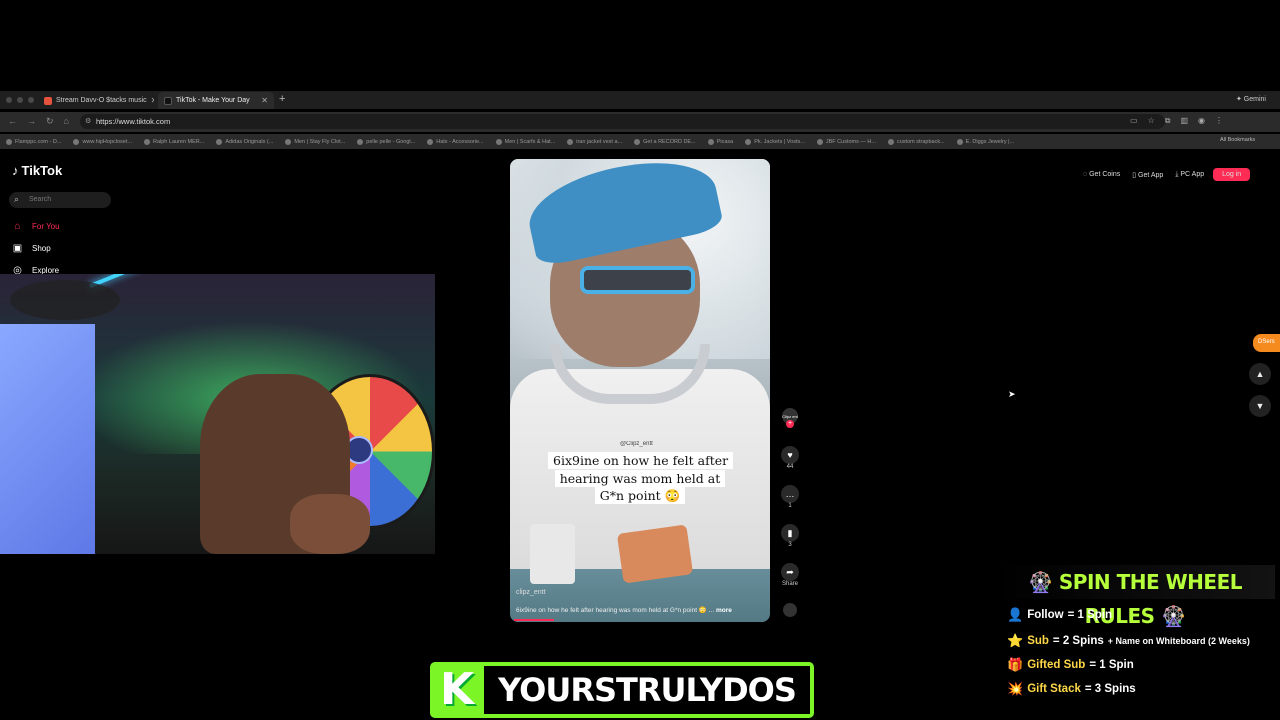 The image size is (1280, 720). Describe the element at coordinates (31, 248) in the screenshot. I see `nav-shop: ▣ Shop` at that location.